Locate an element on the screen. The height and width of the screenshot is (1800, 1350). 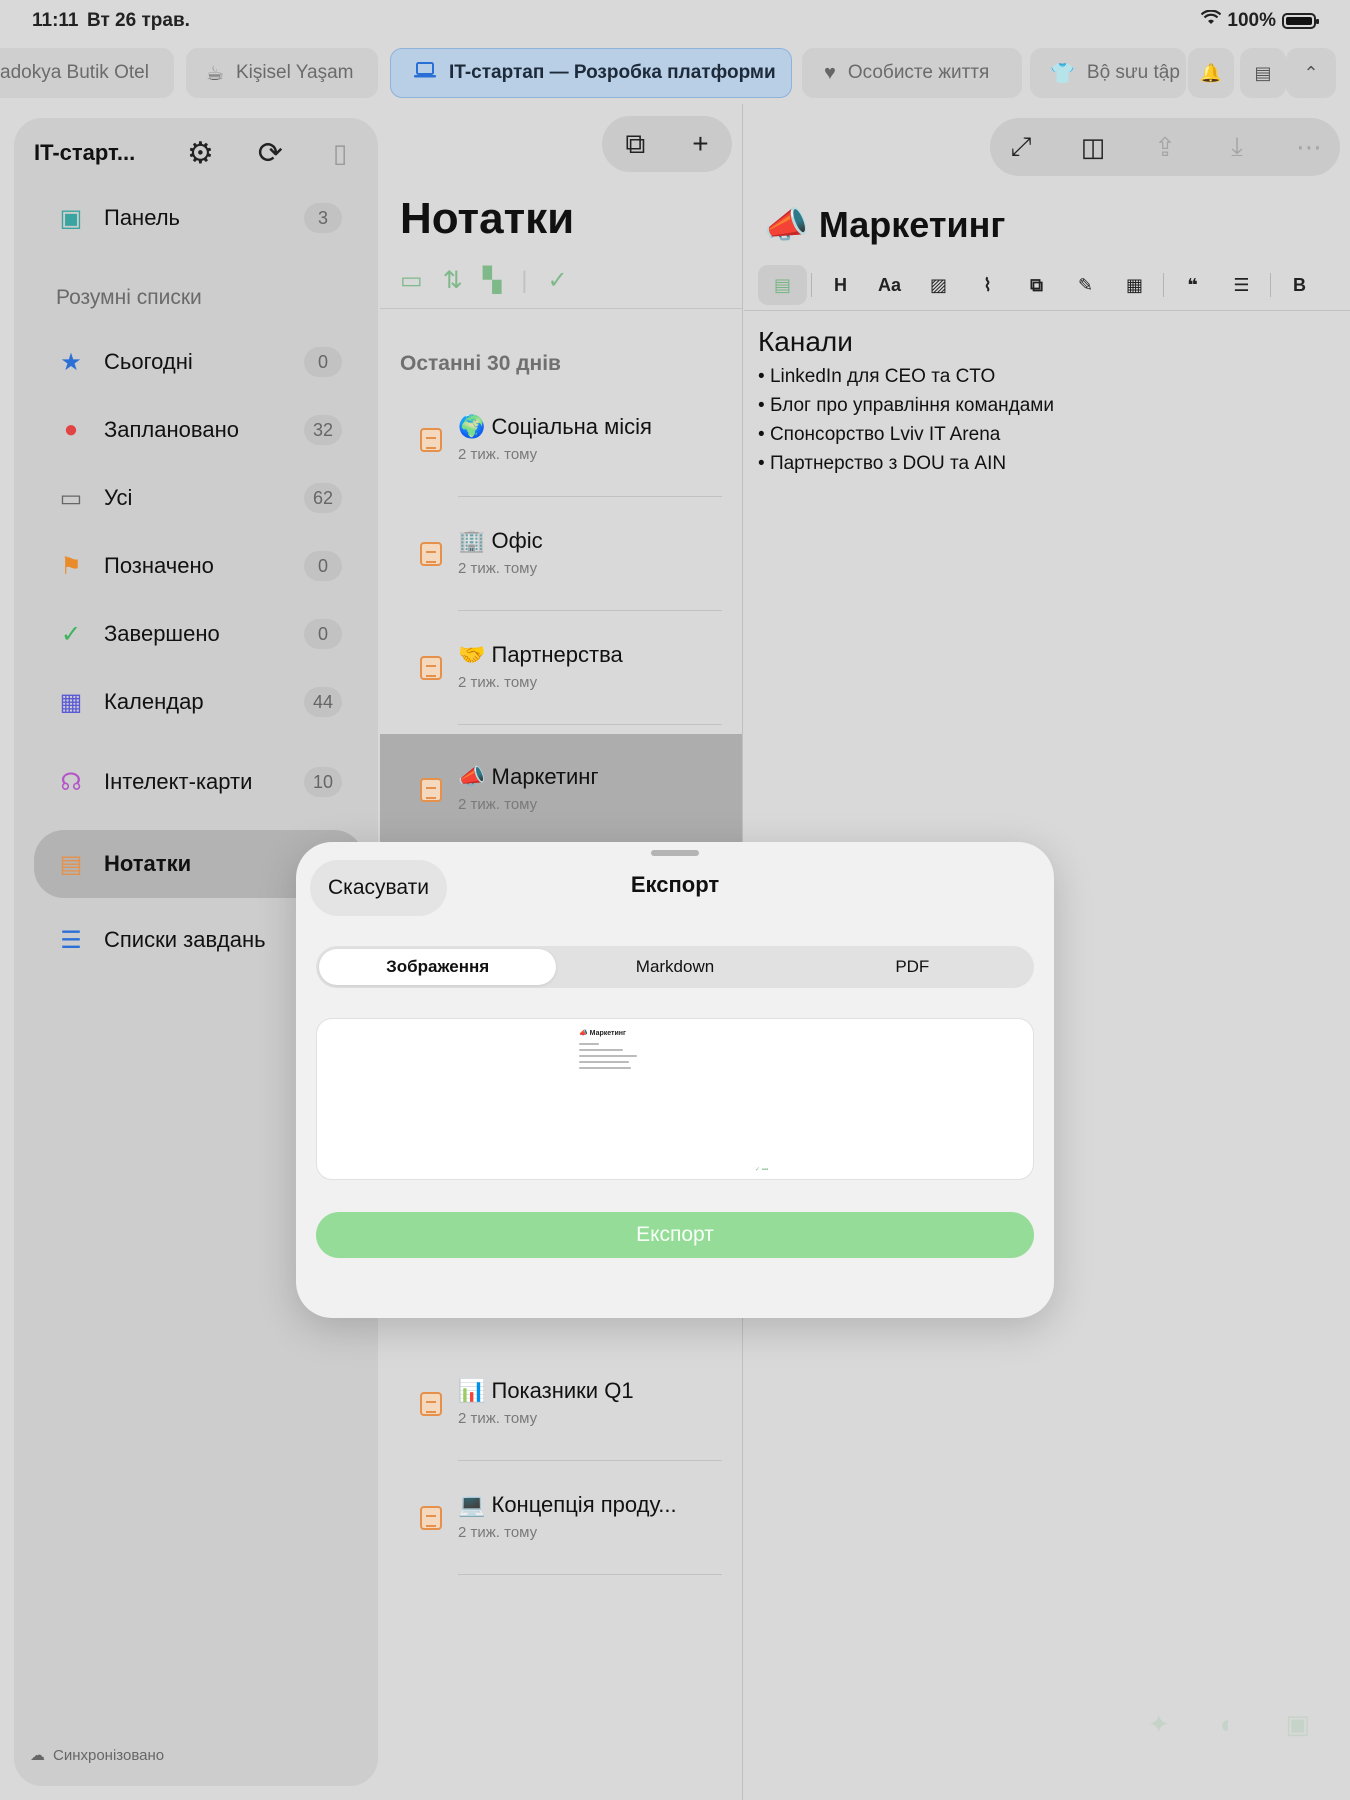
translate-icon: ▣ is located at coordinates (1297, 1724).